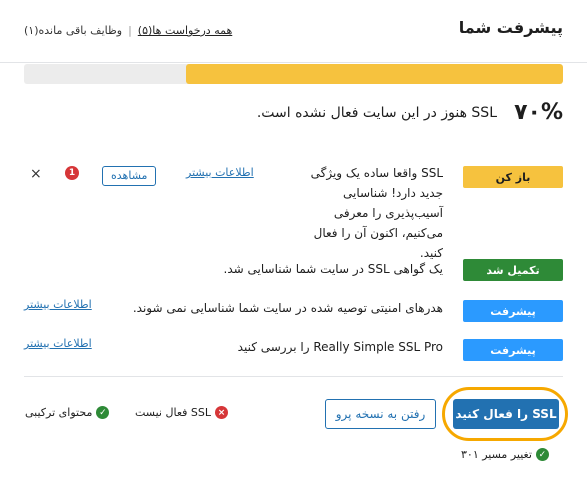 The image size is (587, 486). Describe the element at coordinates (513, 177) in the screenshot. I see `task-badge-open: باز کن` at that location.